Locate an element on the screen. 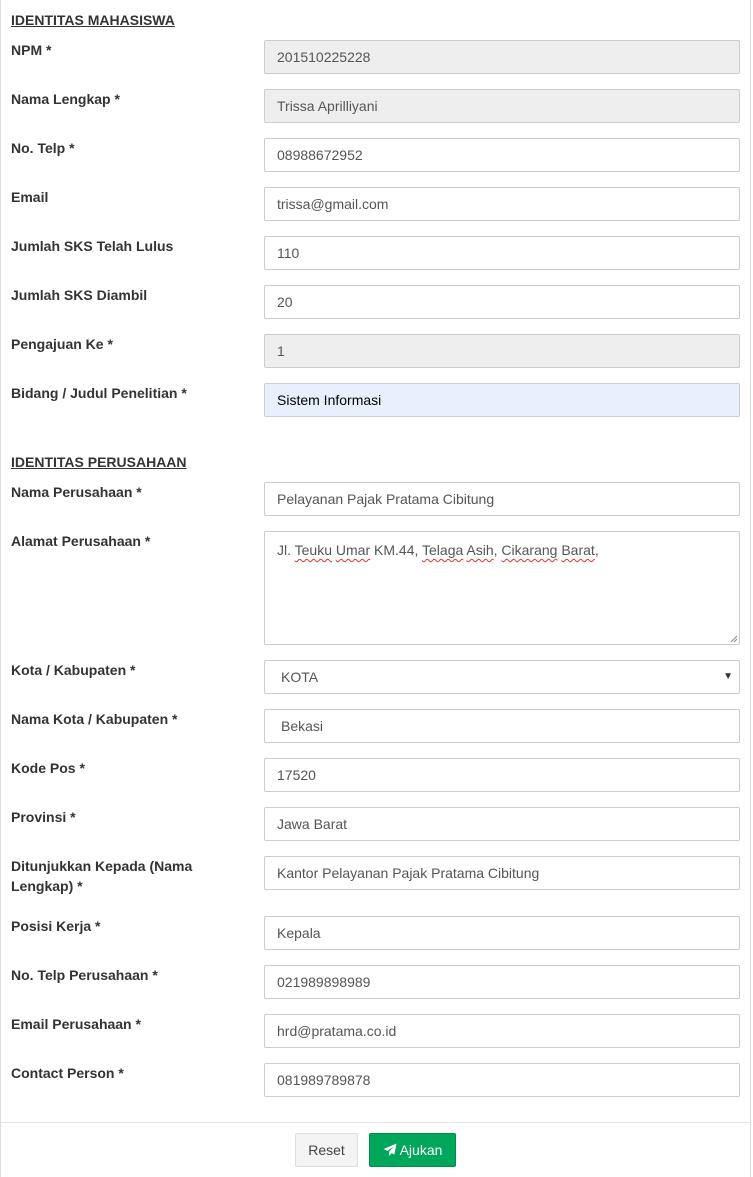  kota-kabupaten-select: KOTA ▼ is located at coordinates (502, 677).